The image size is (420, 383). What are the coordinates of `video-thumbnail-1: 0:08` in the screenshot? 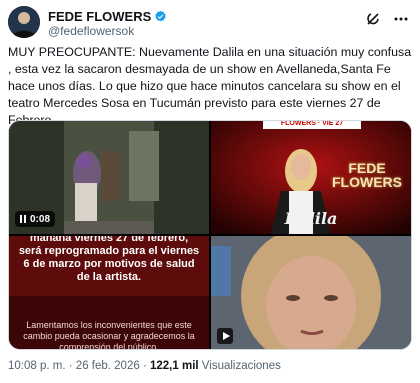 It's located at (109, 177).